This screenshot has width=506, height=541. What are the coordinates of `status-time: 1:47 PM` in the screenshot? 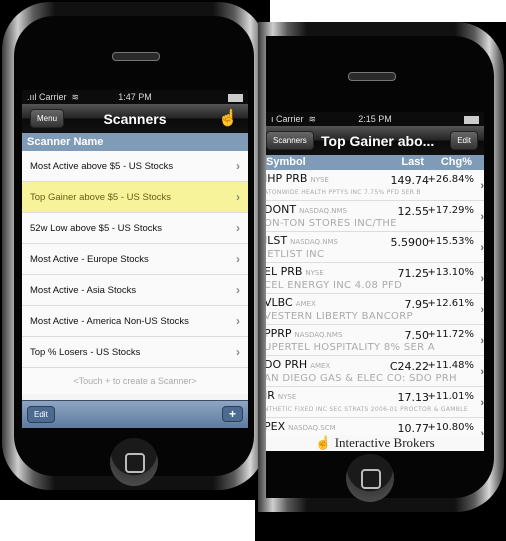 It's located at (135, 97).